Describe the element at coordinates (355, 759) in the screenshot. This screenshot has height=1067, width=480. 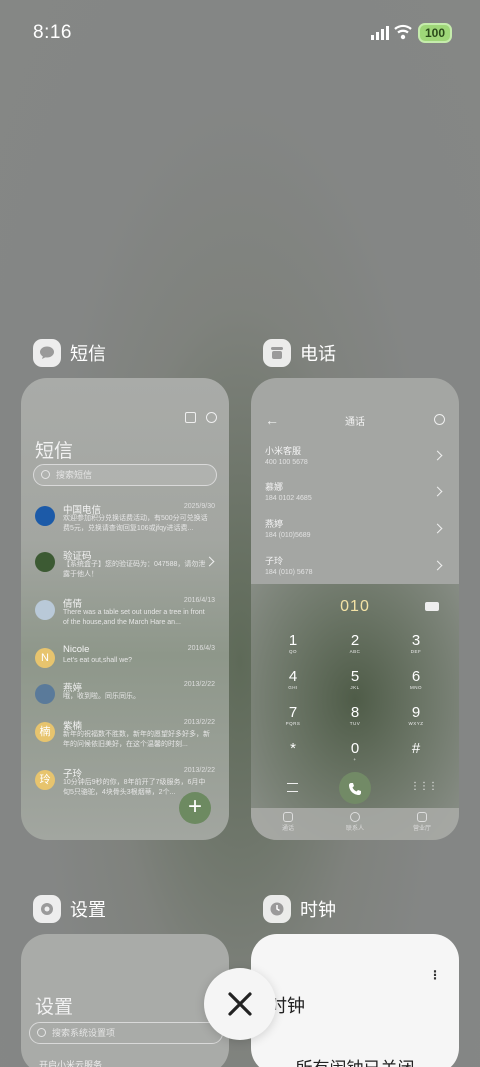
I see `key-letters: +` at that location.